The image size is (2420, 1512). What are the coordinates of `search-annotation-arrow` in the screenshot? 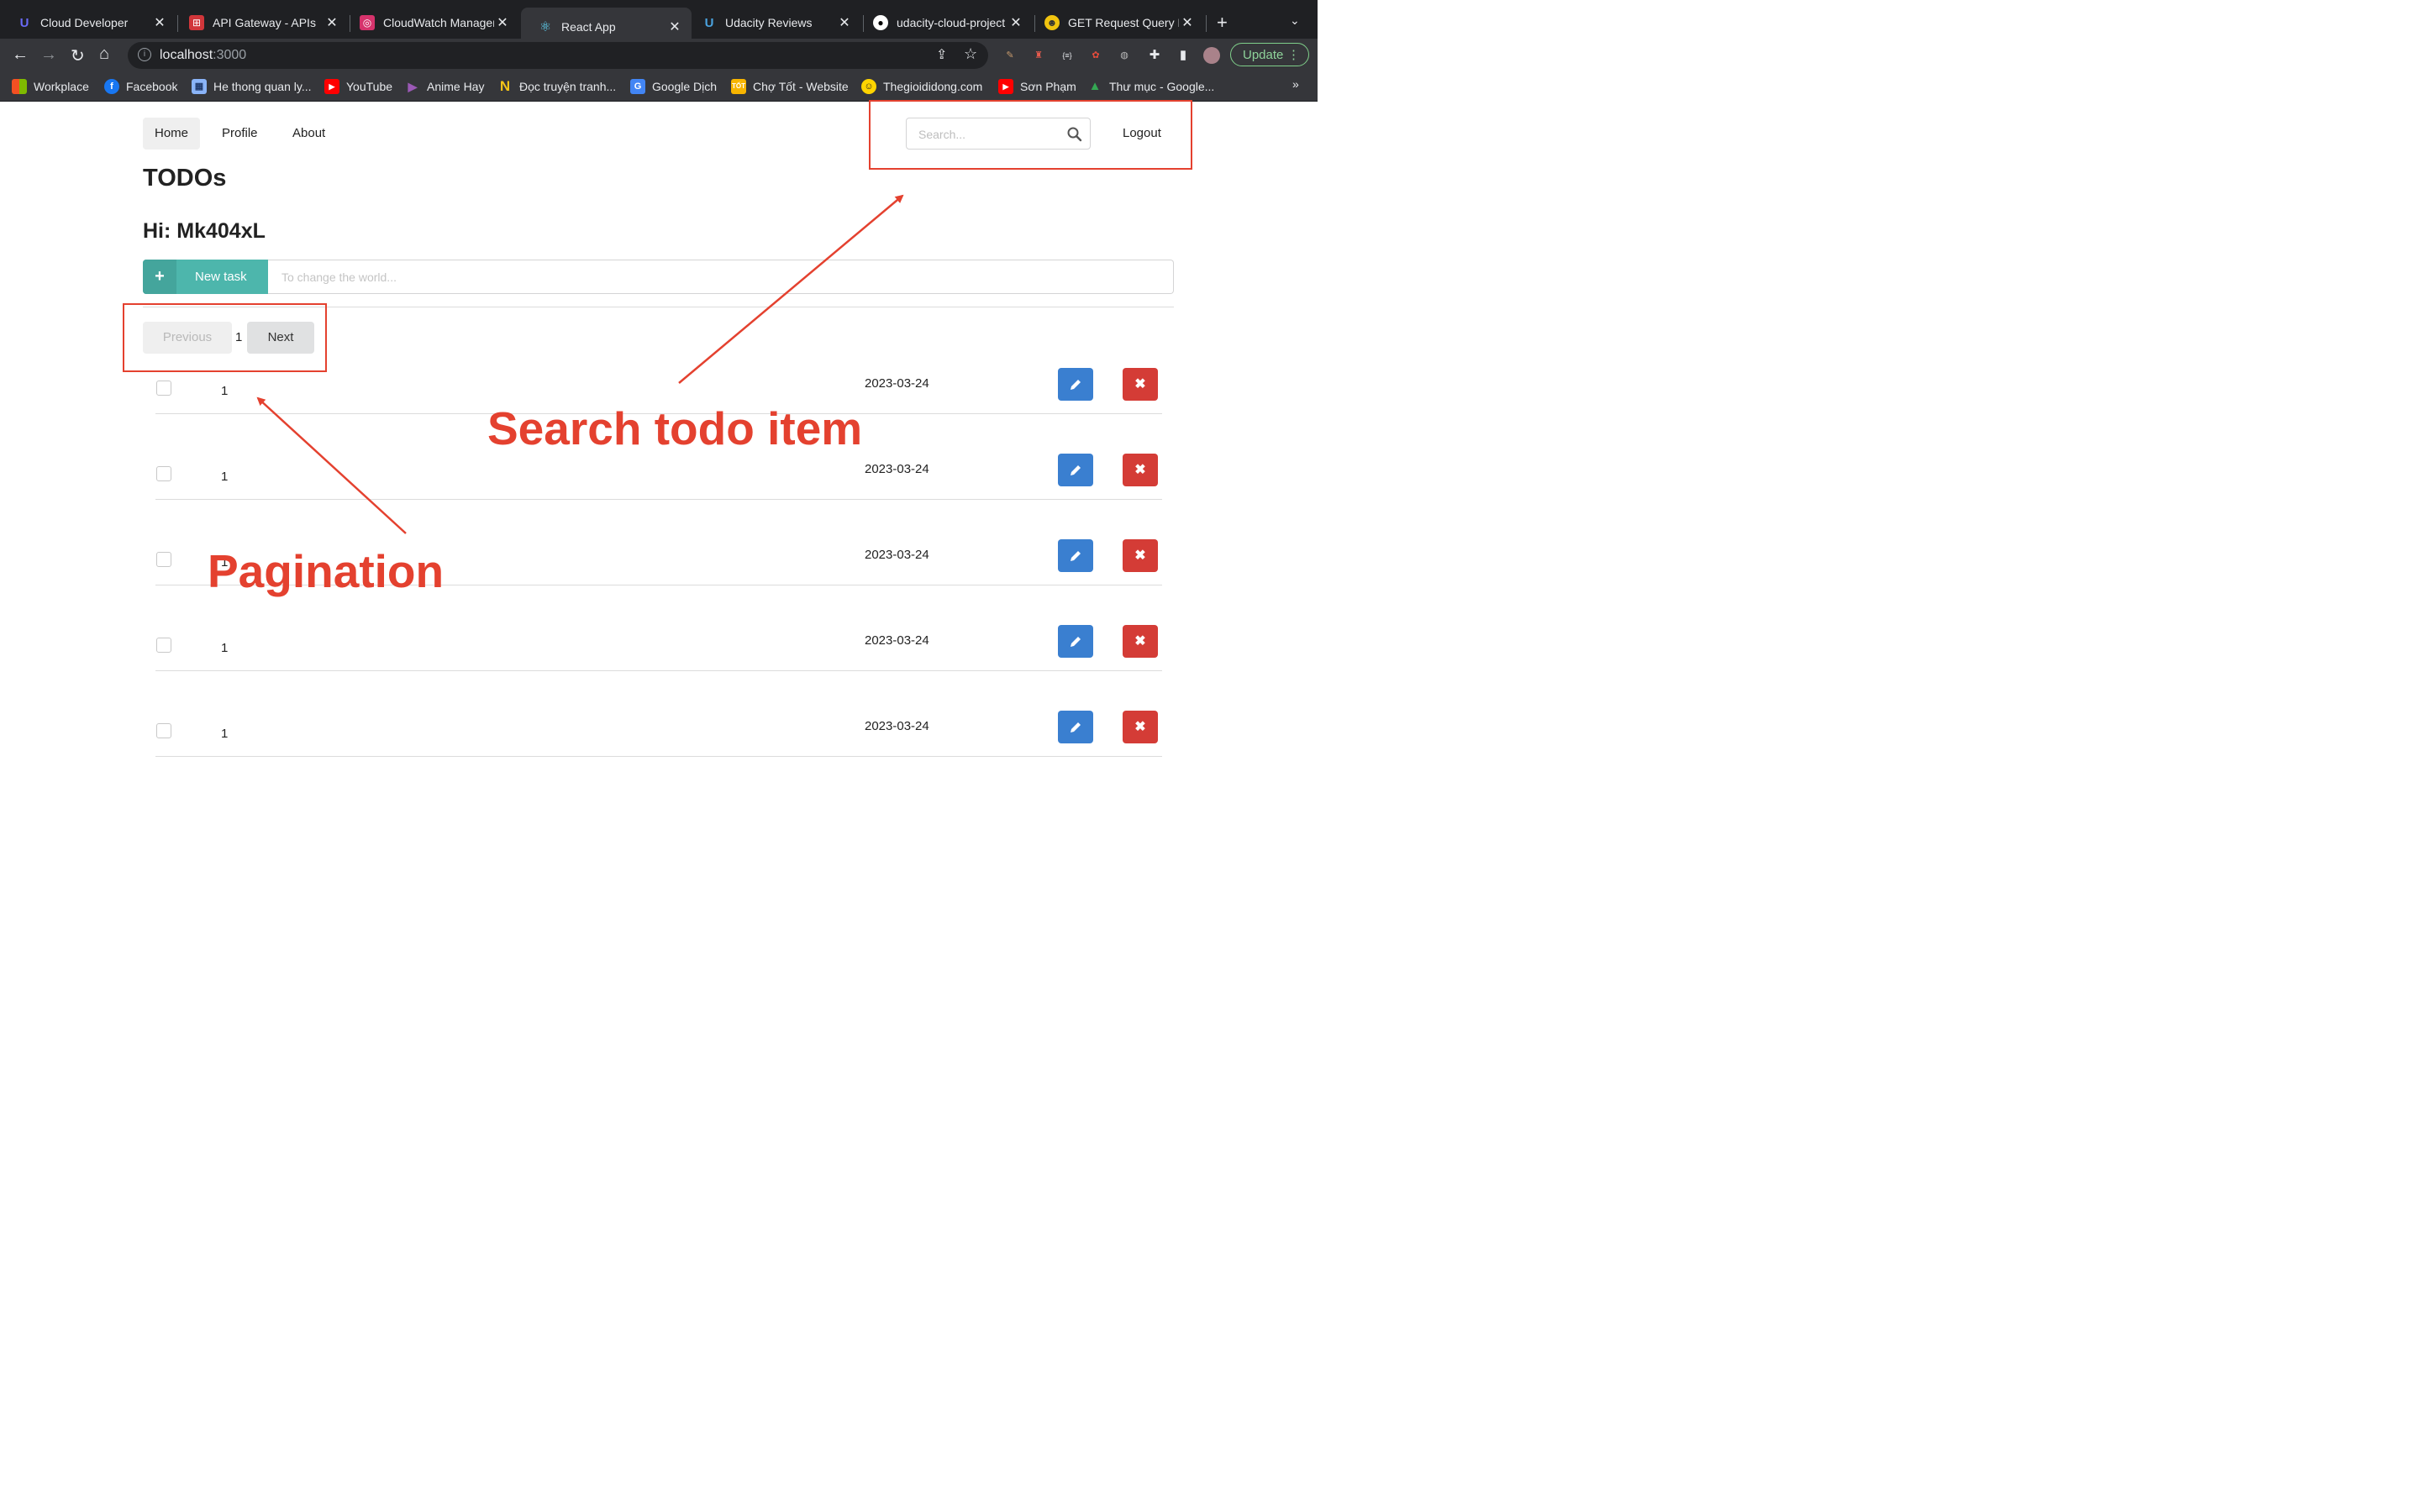 It's located at (791, 289).